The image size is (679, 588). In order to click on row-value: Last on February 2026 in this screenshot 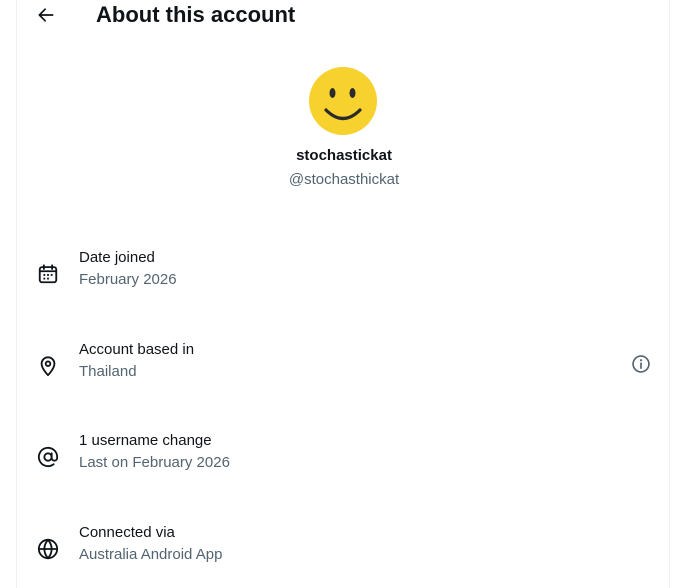, I will do `click(154, 462)`.